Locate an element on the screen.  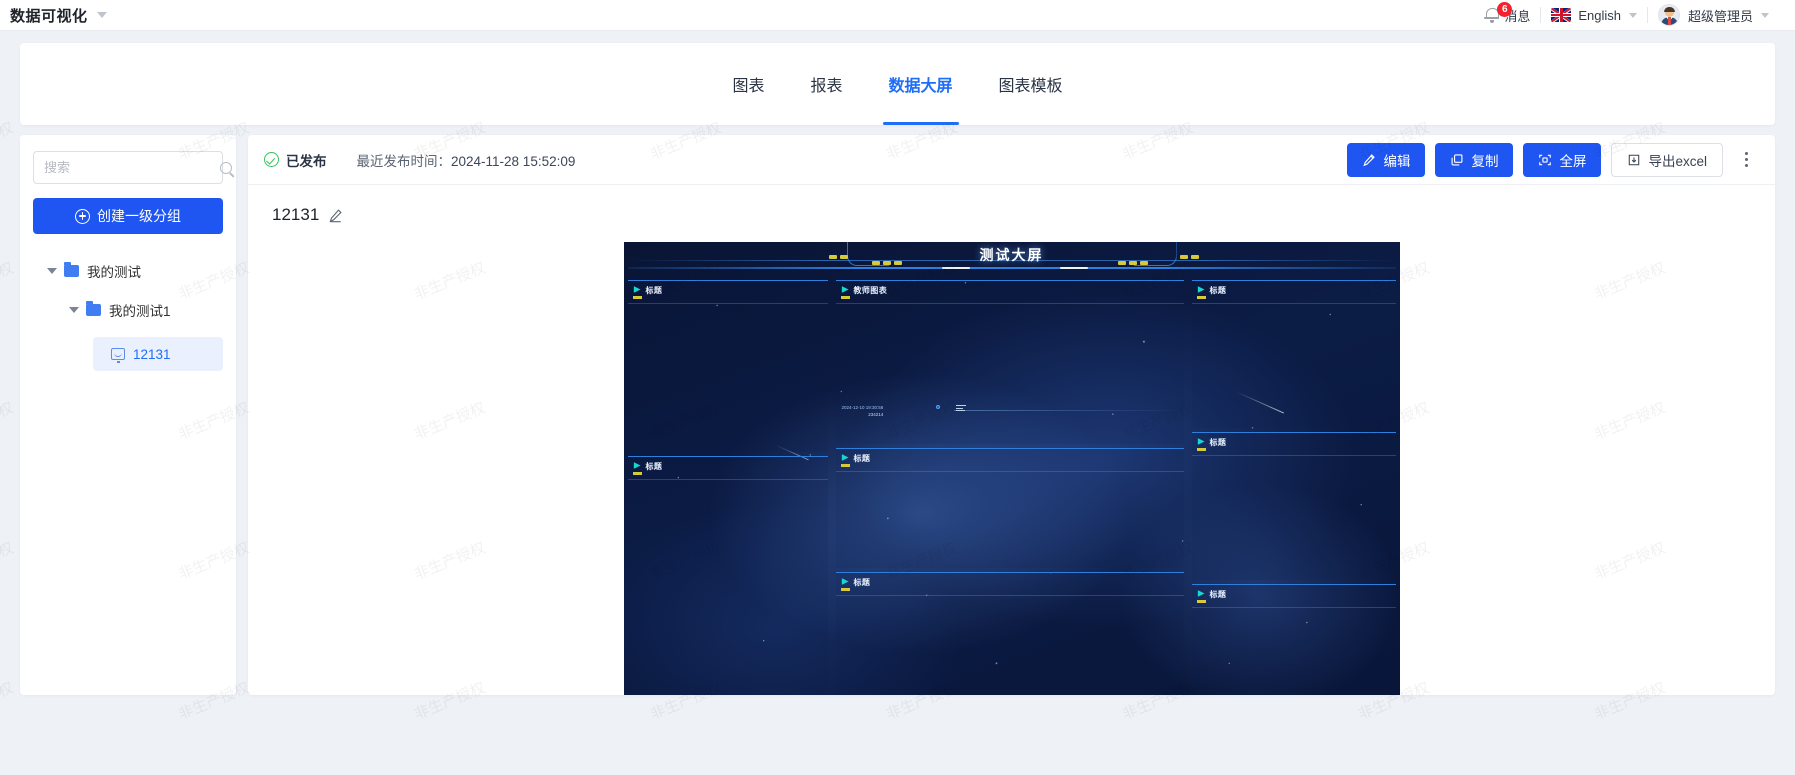
publish-time-value: 2024-11-28 15:52:09 is located at coordinates (513, 161).